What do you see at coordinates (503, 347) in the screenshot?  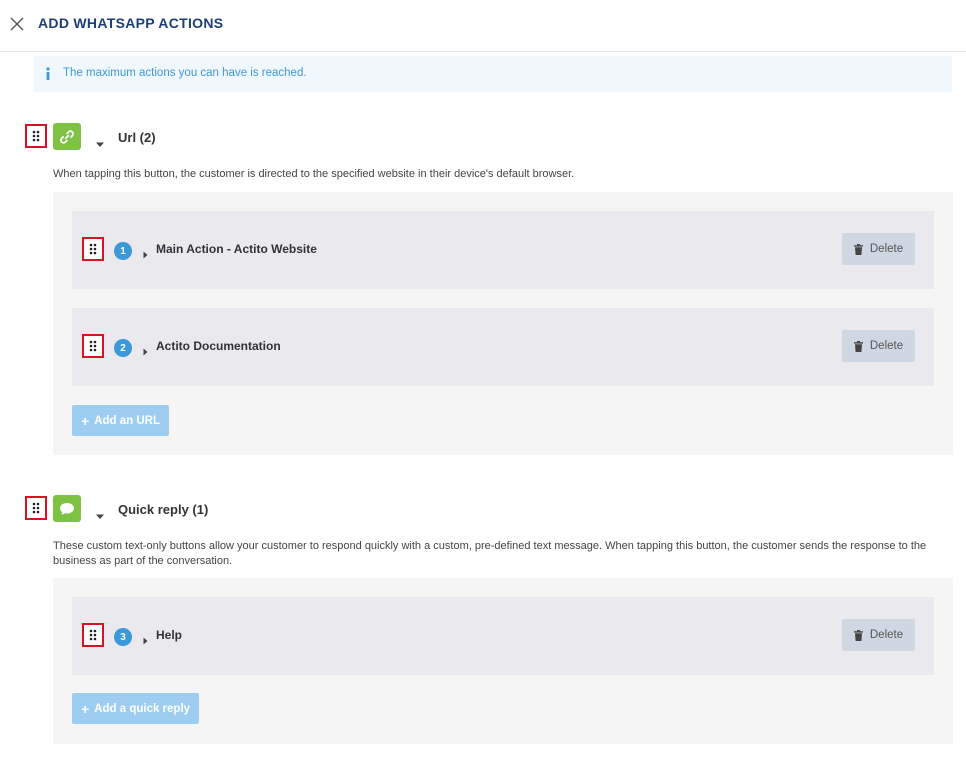 I see `action-card: 2 Actito Documentation Delete` at bounding box center [503, 347].